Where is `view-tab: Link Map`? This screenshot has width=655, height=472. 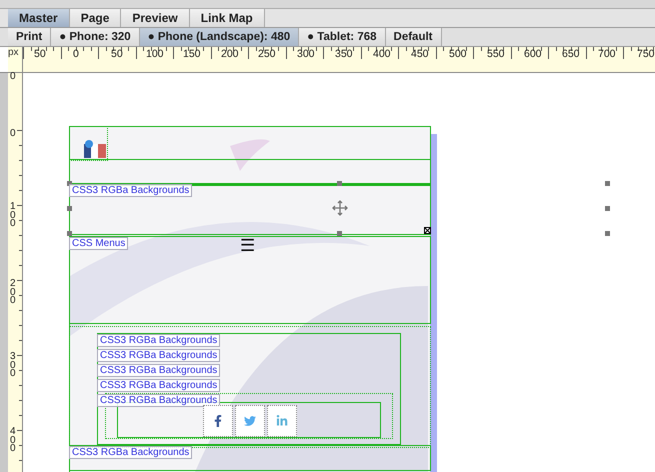 view-tab: Link Map is located at coordinates (227, 18).